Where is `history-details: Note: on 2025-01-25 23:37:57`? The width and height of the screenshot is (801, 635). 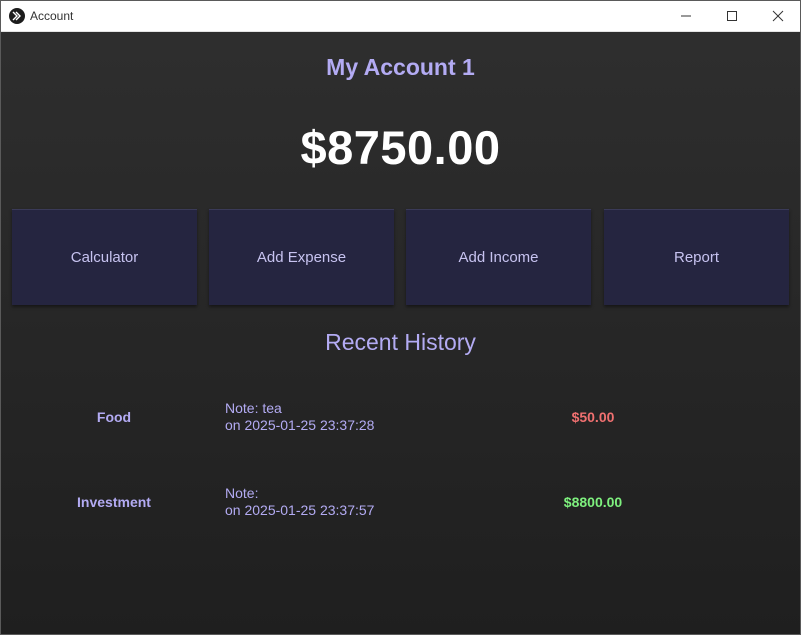
history-details: Note: on 2025-01-25 23:37:57 is located at coordinates (299, 502).